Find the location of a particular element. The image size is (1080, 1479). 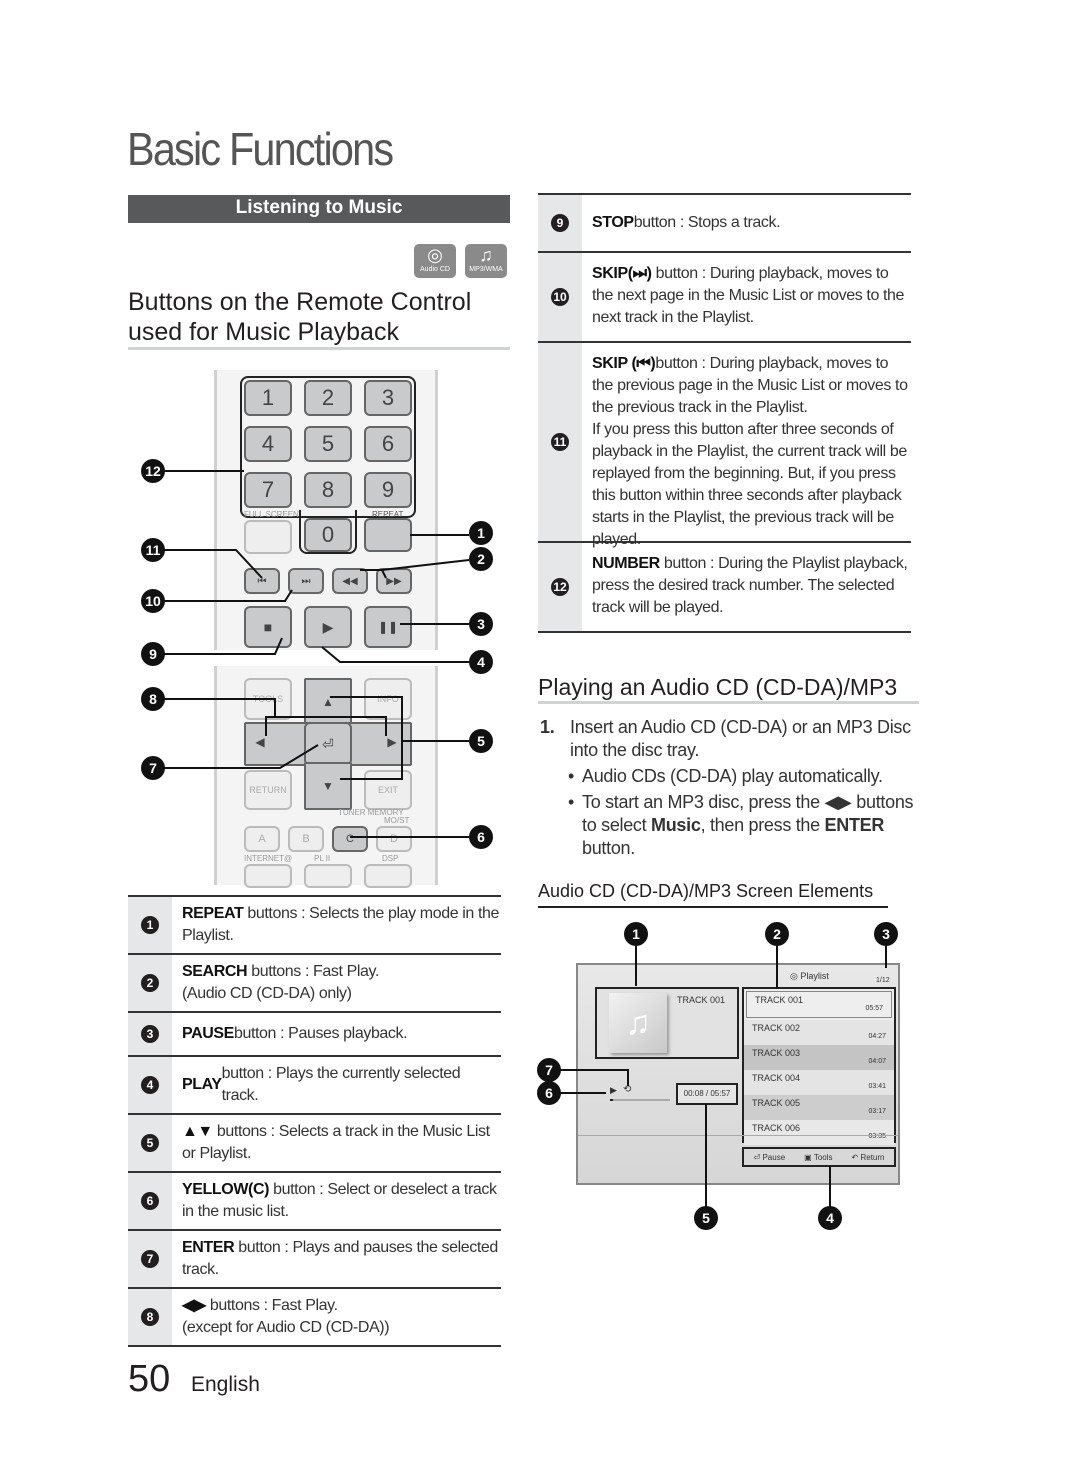

screen-callout-5: 5 is located at coordinates (706, 1218).